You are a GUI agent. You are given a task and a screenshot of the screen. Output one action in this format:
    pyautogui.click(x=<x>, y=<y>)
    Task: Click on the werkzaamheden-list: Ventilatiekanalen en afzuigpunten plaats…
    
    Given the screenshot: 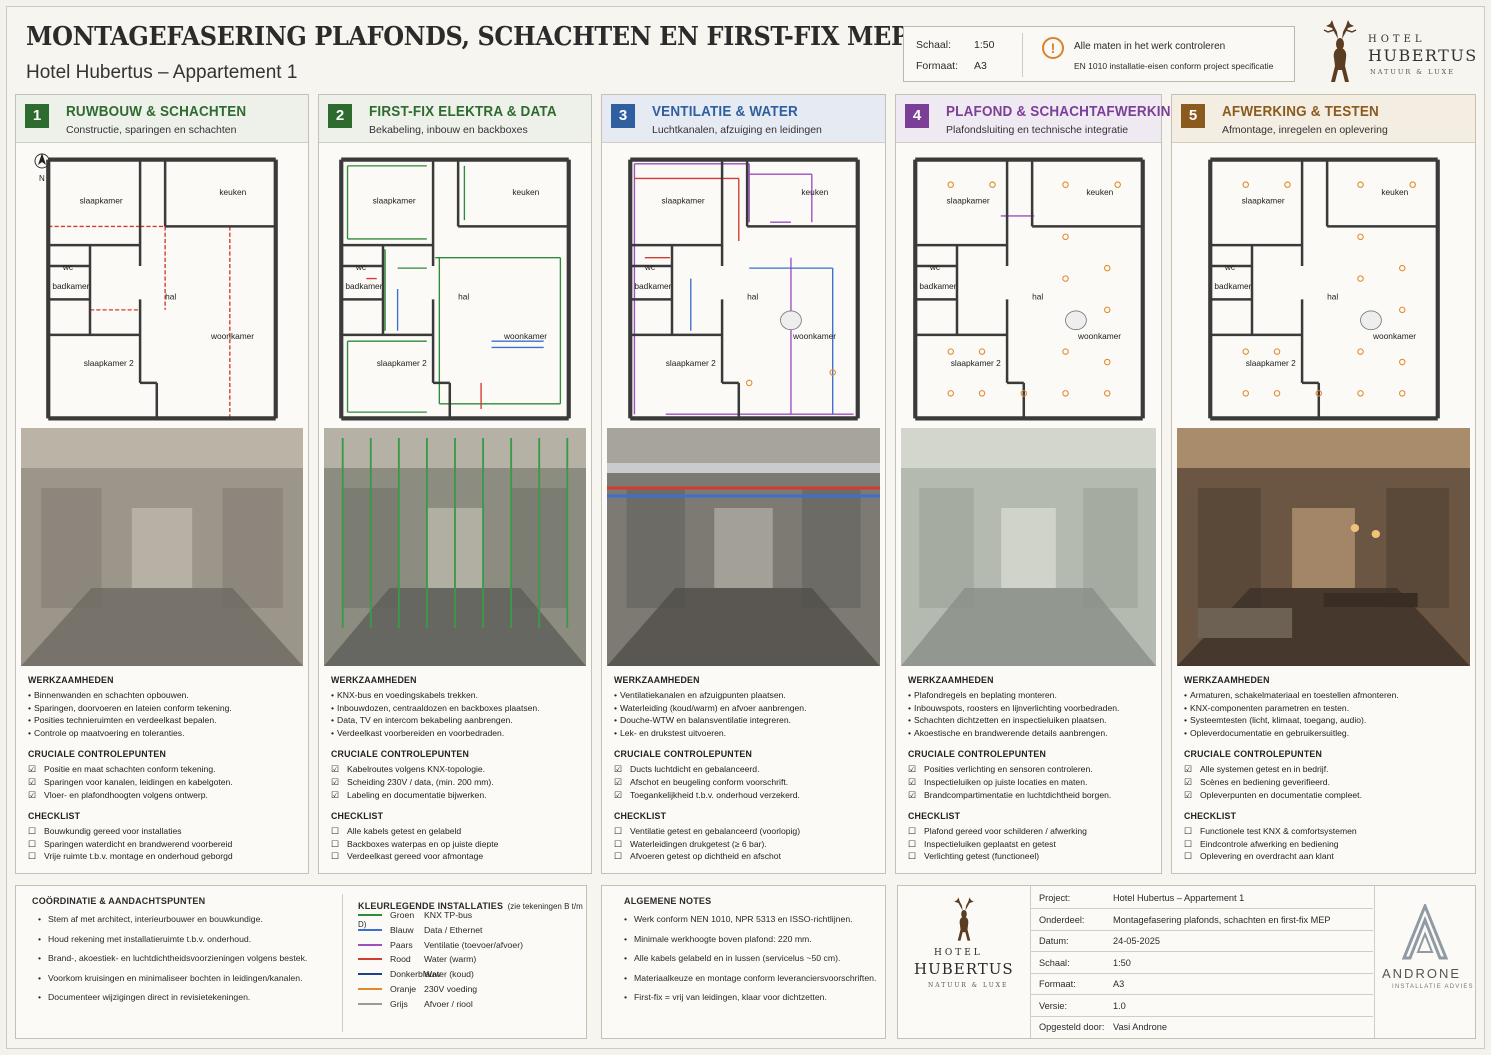 What is the action you would take?
    pyautogui.click(x=746, y=714)
    